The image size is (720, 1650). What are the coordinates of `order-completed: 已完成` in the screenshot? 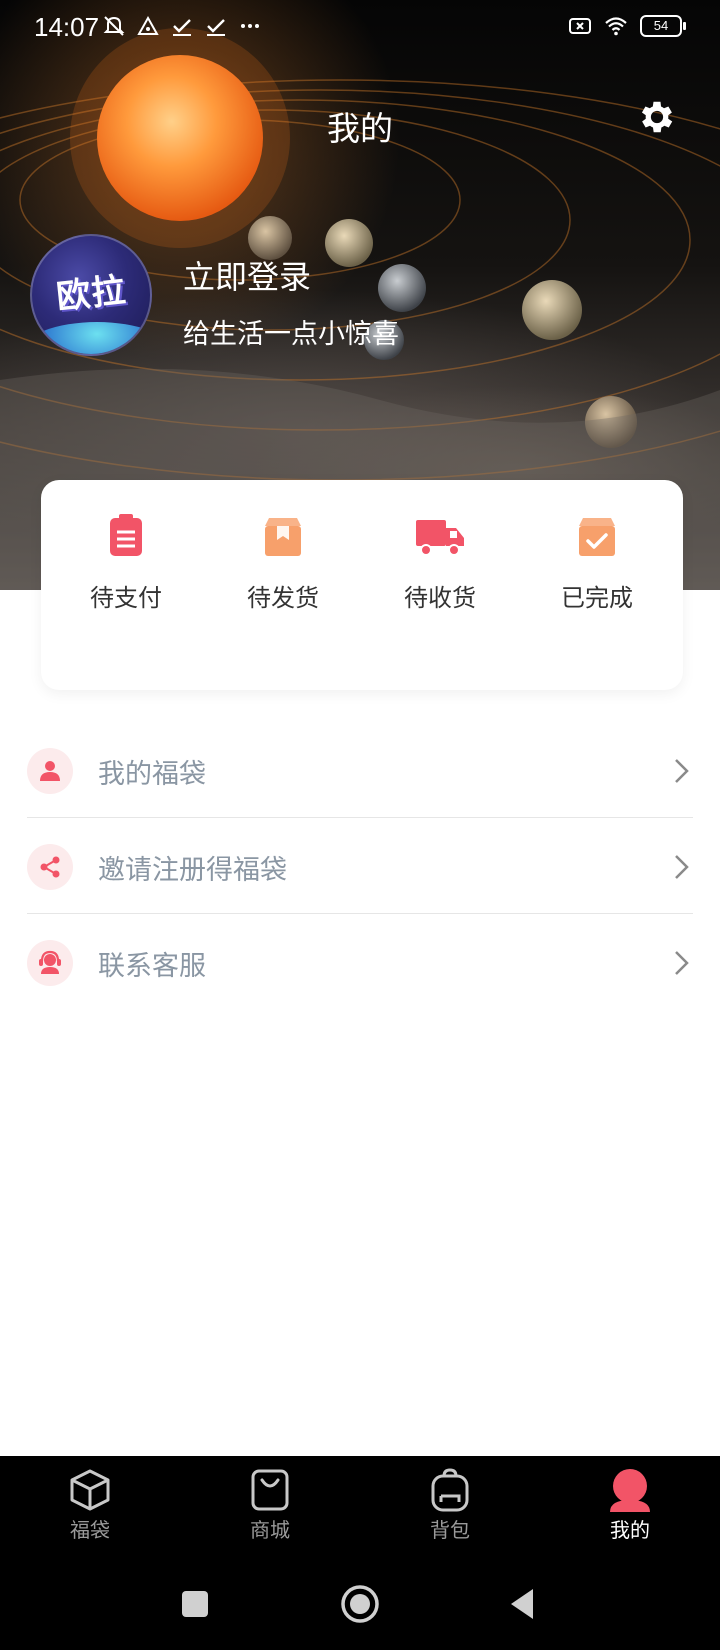 It's located at (597, 561).